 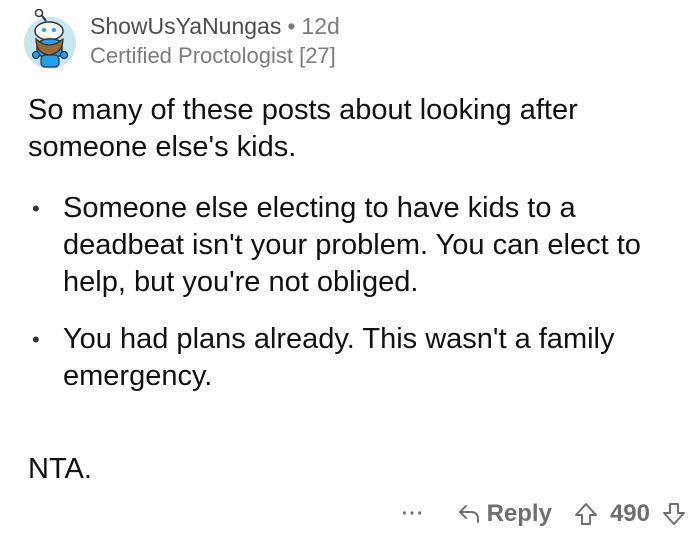 I want to click on comment-action-bar: ··· Reply 490, so click(x=544, y=514).